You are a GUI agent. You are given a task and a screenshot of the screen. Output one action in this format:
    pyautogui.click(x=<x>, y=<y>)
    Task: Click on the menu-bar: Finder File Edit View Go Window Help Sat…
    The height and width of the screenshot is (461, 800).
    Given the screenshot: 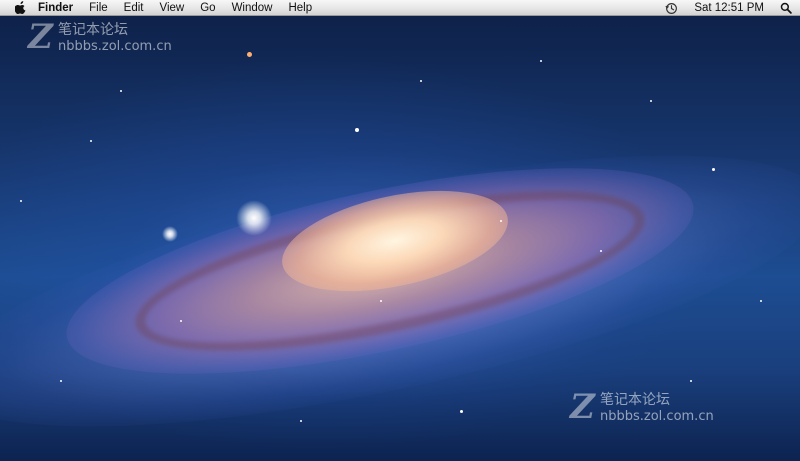 What is the action you would take?
    pyautogui.click(x=400, y=8)
    